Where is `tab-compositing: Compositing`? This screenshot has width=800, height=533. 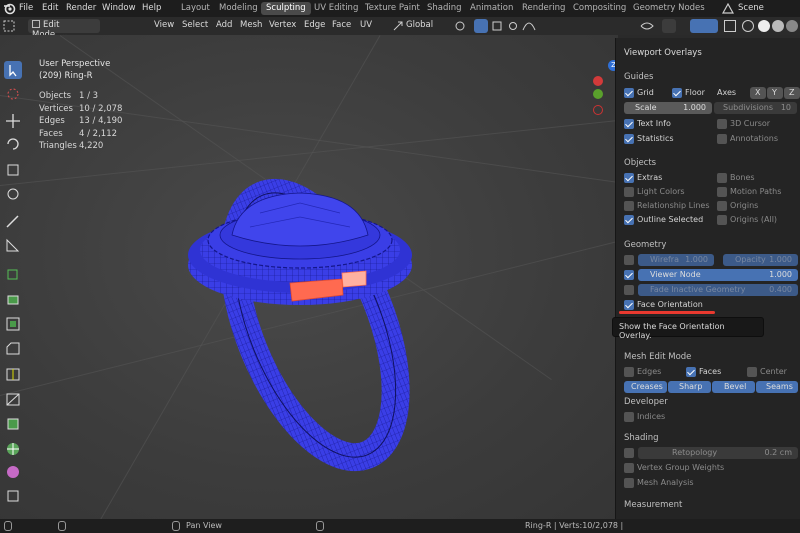
tab-compositing: Compositing is located at coordinates (599, 8).